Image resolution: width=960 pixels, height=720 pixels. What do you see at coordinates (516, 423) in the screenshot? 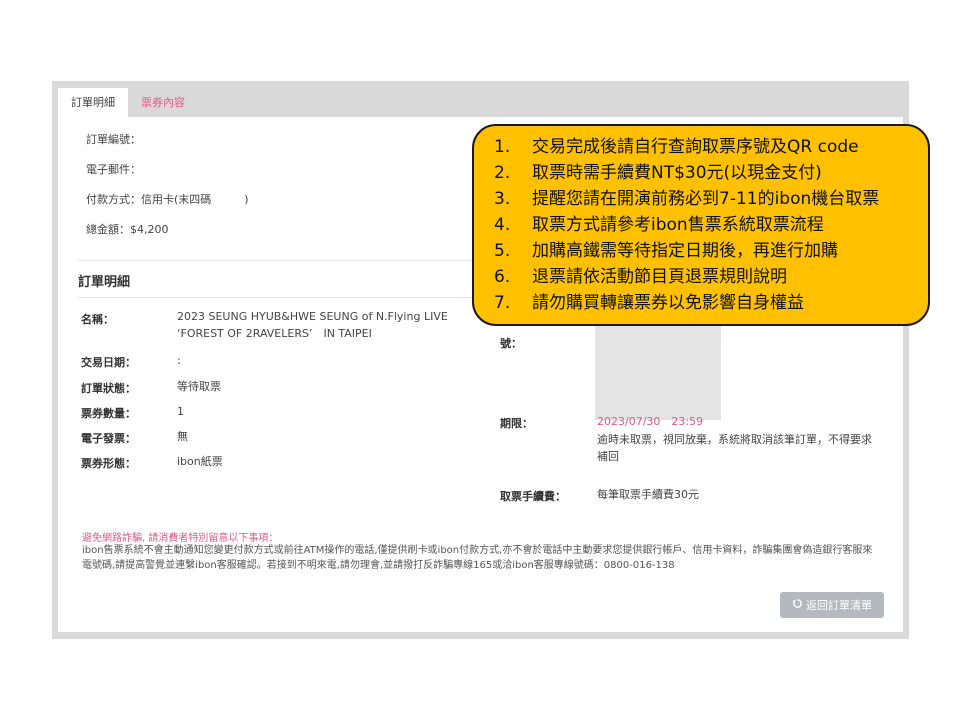
I see `deadline-label: 期限：` at bounding box center [516, 423].